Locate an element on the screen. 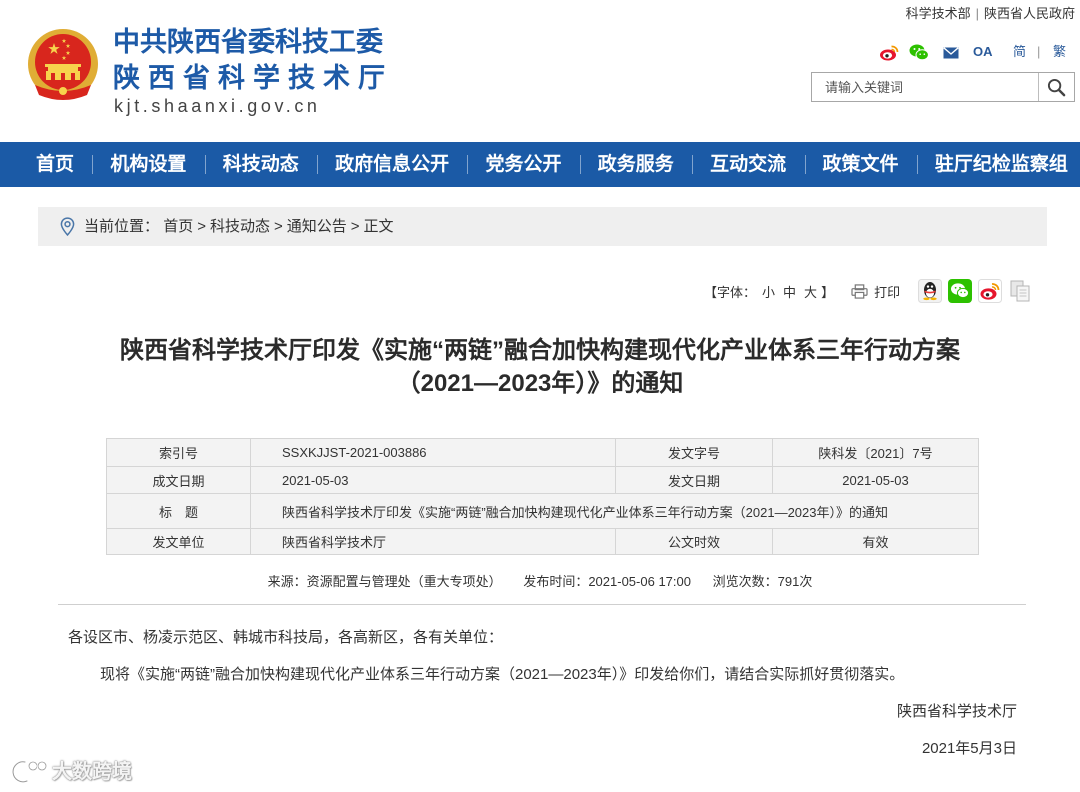 Image resolution: width=1080 pixels, height=792 pixels. validity-label: 公文时效 is located at coordinates (694, 541).